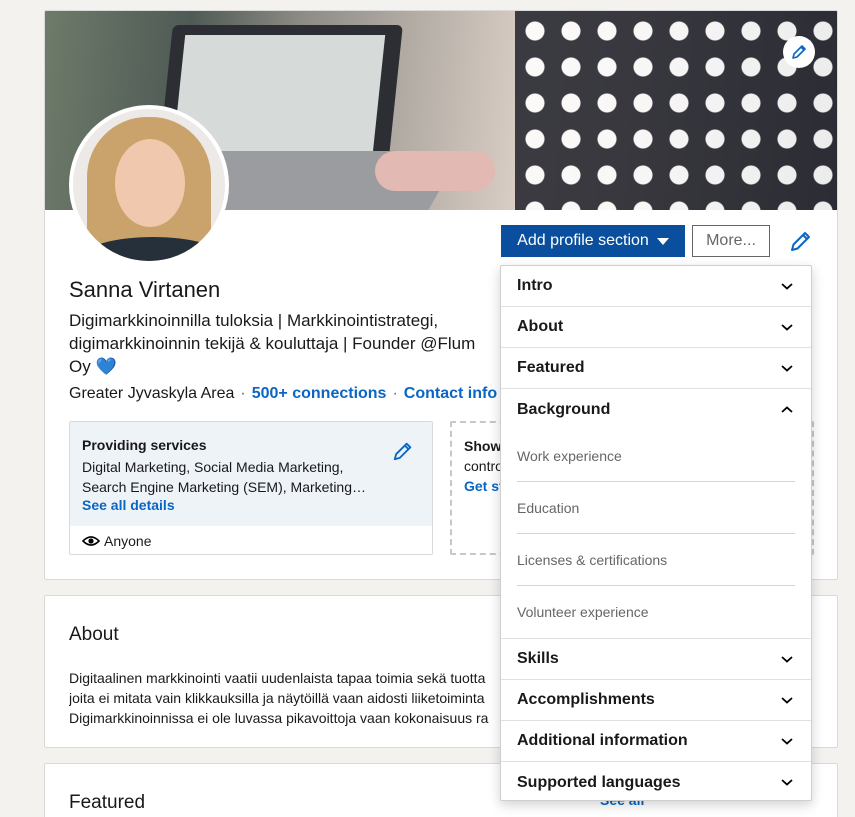  Describe the element at coordinates (656, 327) in the screenshot. I see `dropdown-item-about: About` at that location.